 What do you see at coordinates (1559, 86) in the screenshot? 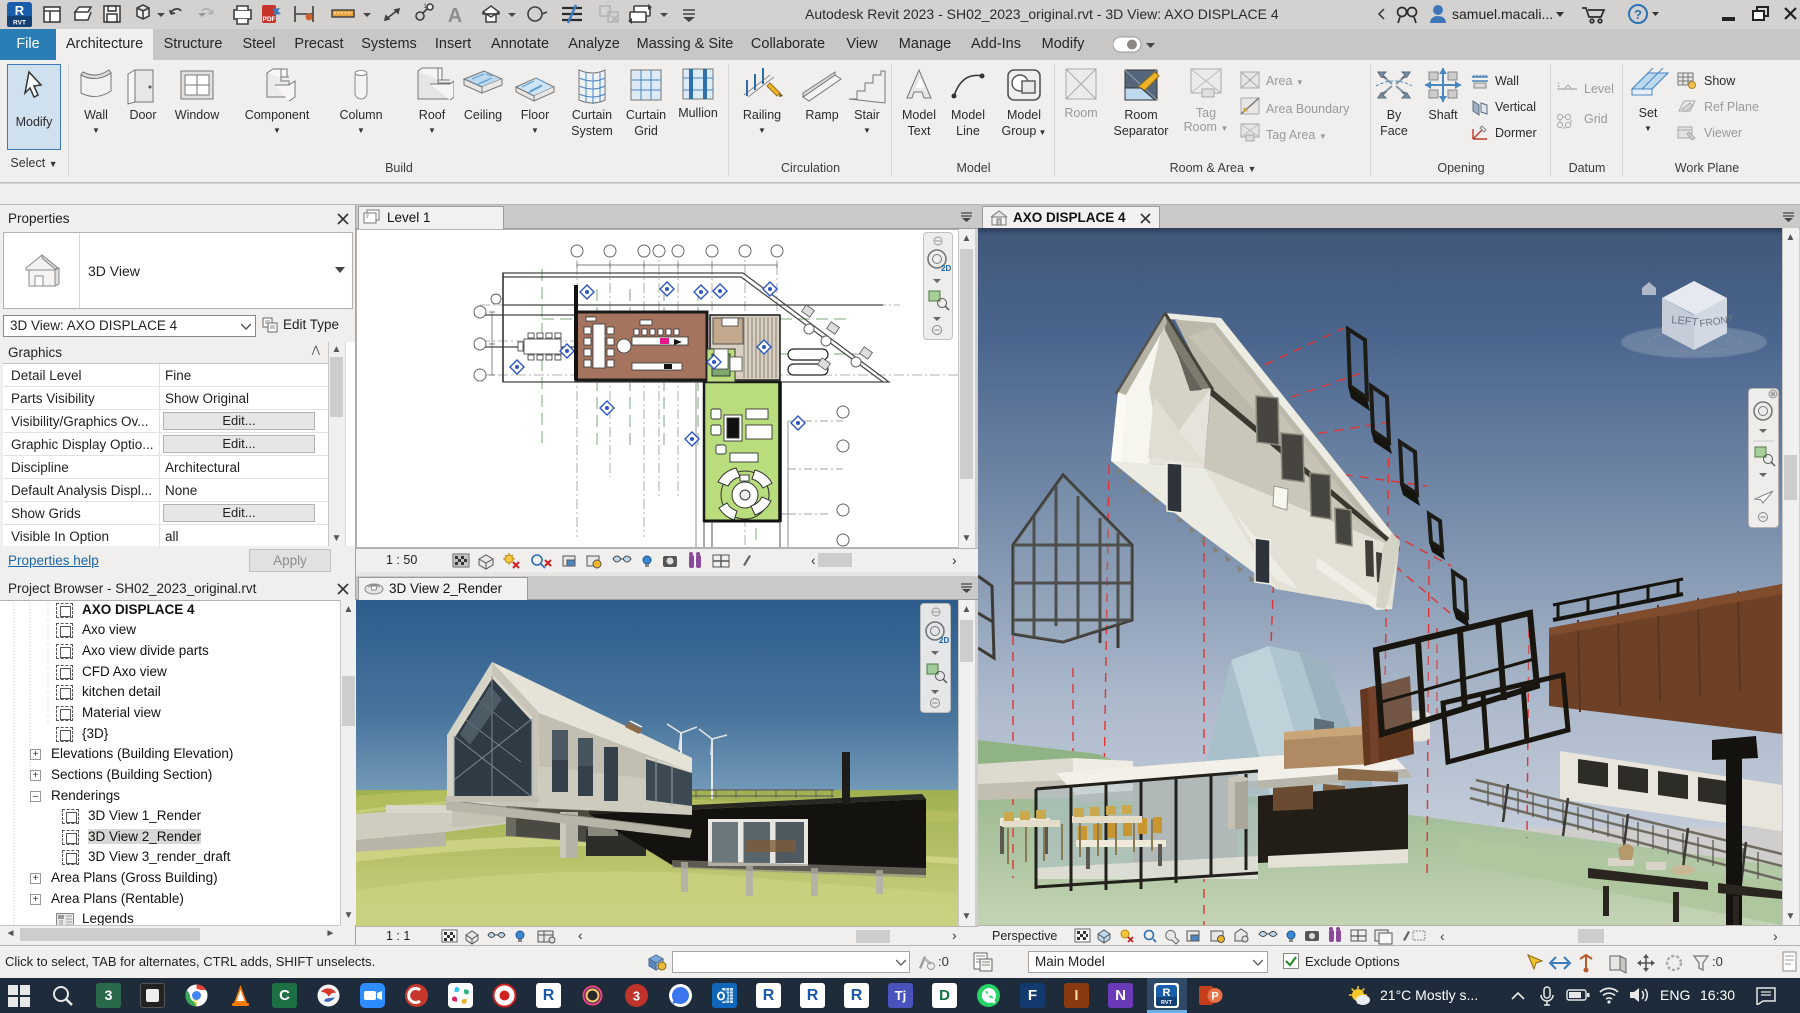
I see `svg-text: 1` at bounding box center [1559, 86].